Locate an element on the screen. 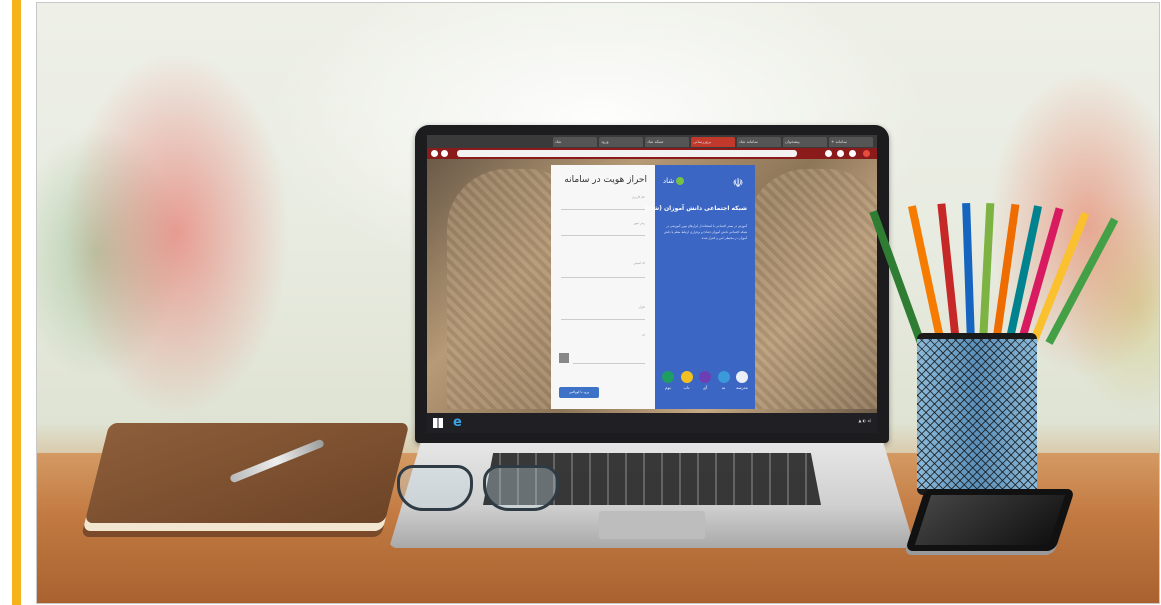 The height and width of the screenshot is (605, 1161). app-link: آی is located at coordinates (705, 384).